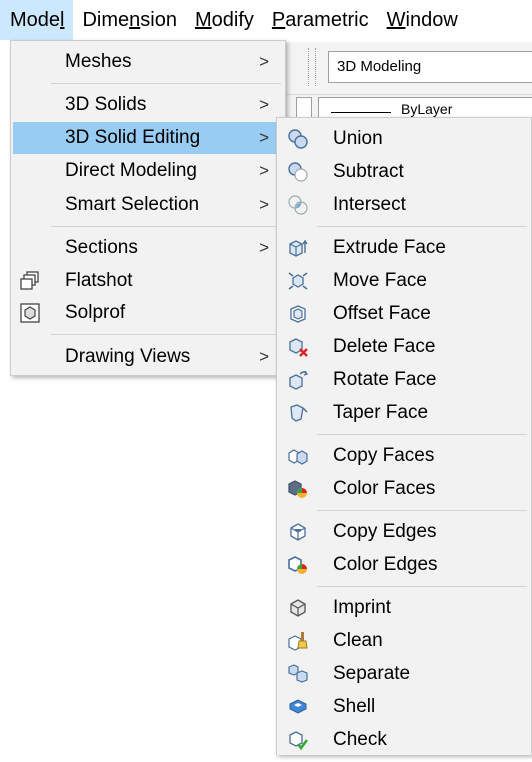  I want to click on menu-item-rotate-face: Rotate Face, so click(404, 380).